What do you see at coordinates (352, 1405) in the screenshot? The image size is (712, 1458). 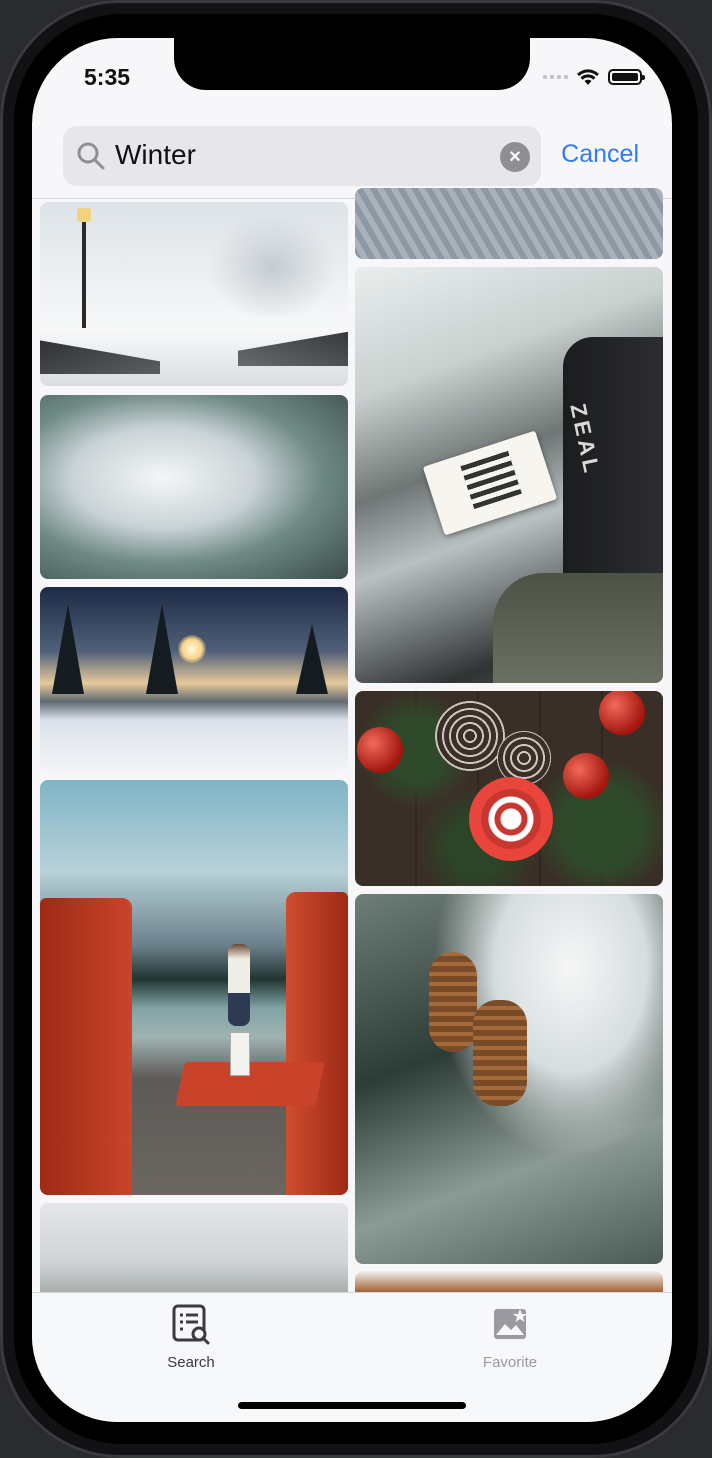 I see `home-indicator` at bounding box center [352, 1405].